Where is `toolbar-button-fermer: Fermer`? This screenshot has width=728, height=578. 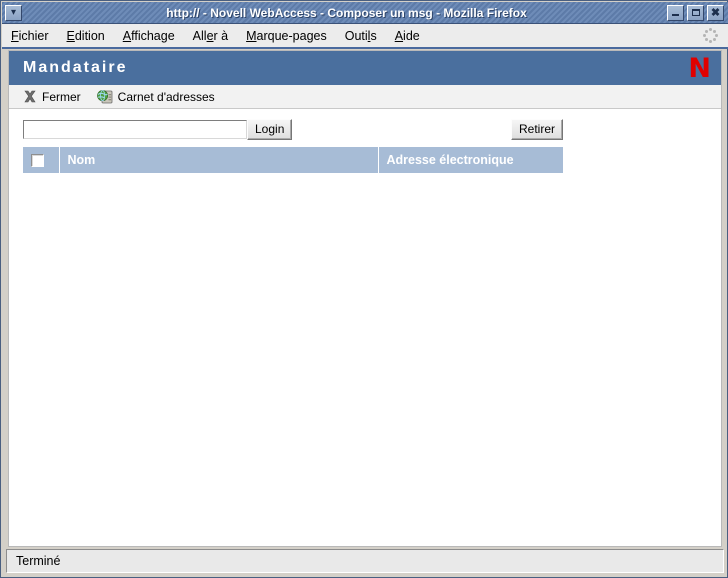
toolbar-button-fermer: Fermer is located at coordinates (52, 97).